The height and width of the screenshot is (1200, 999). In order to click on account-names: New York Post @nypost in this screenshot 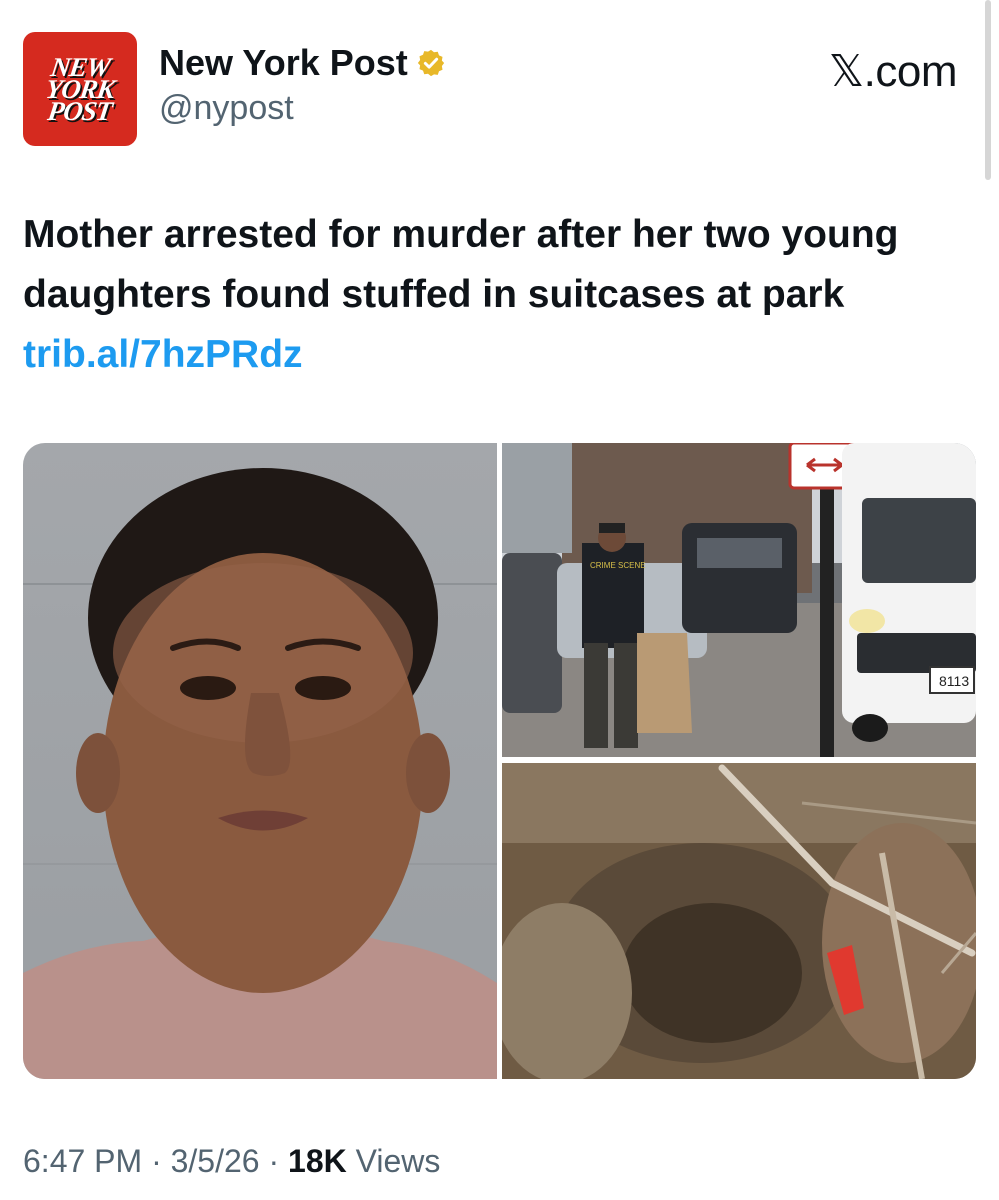, I will do `click(302, 86)`.